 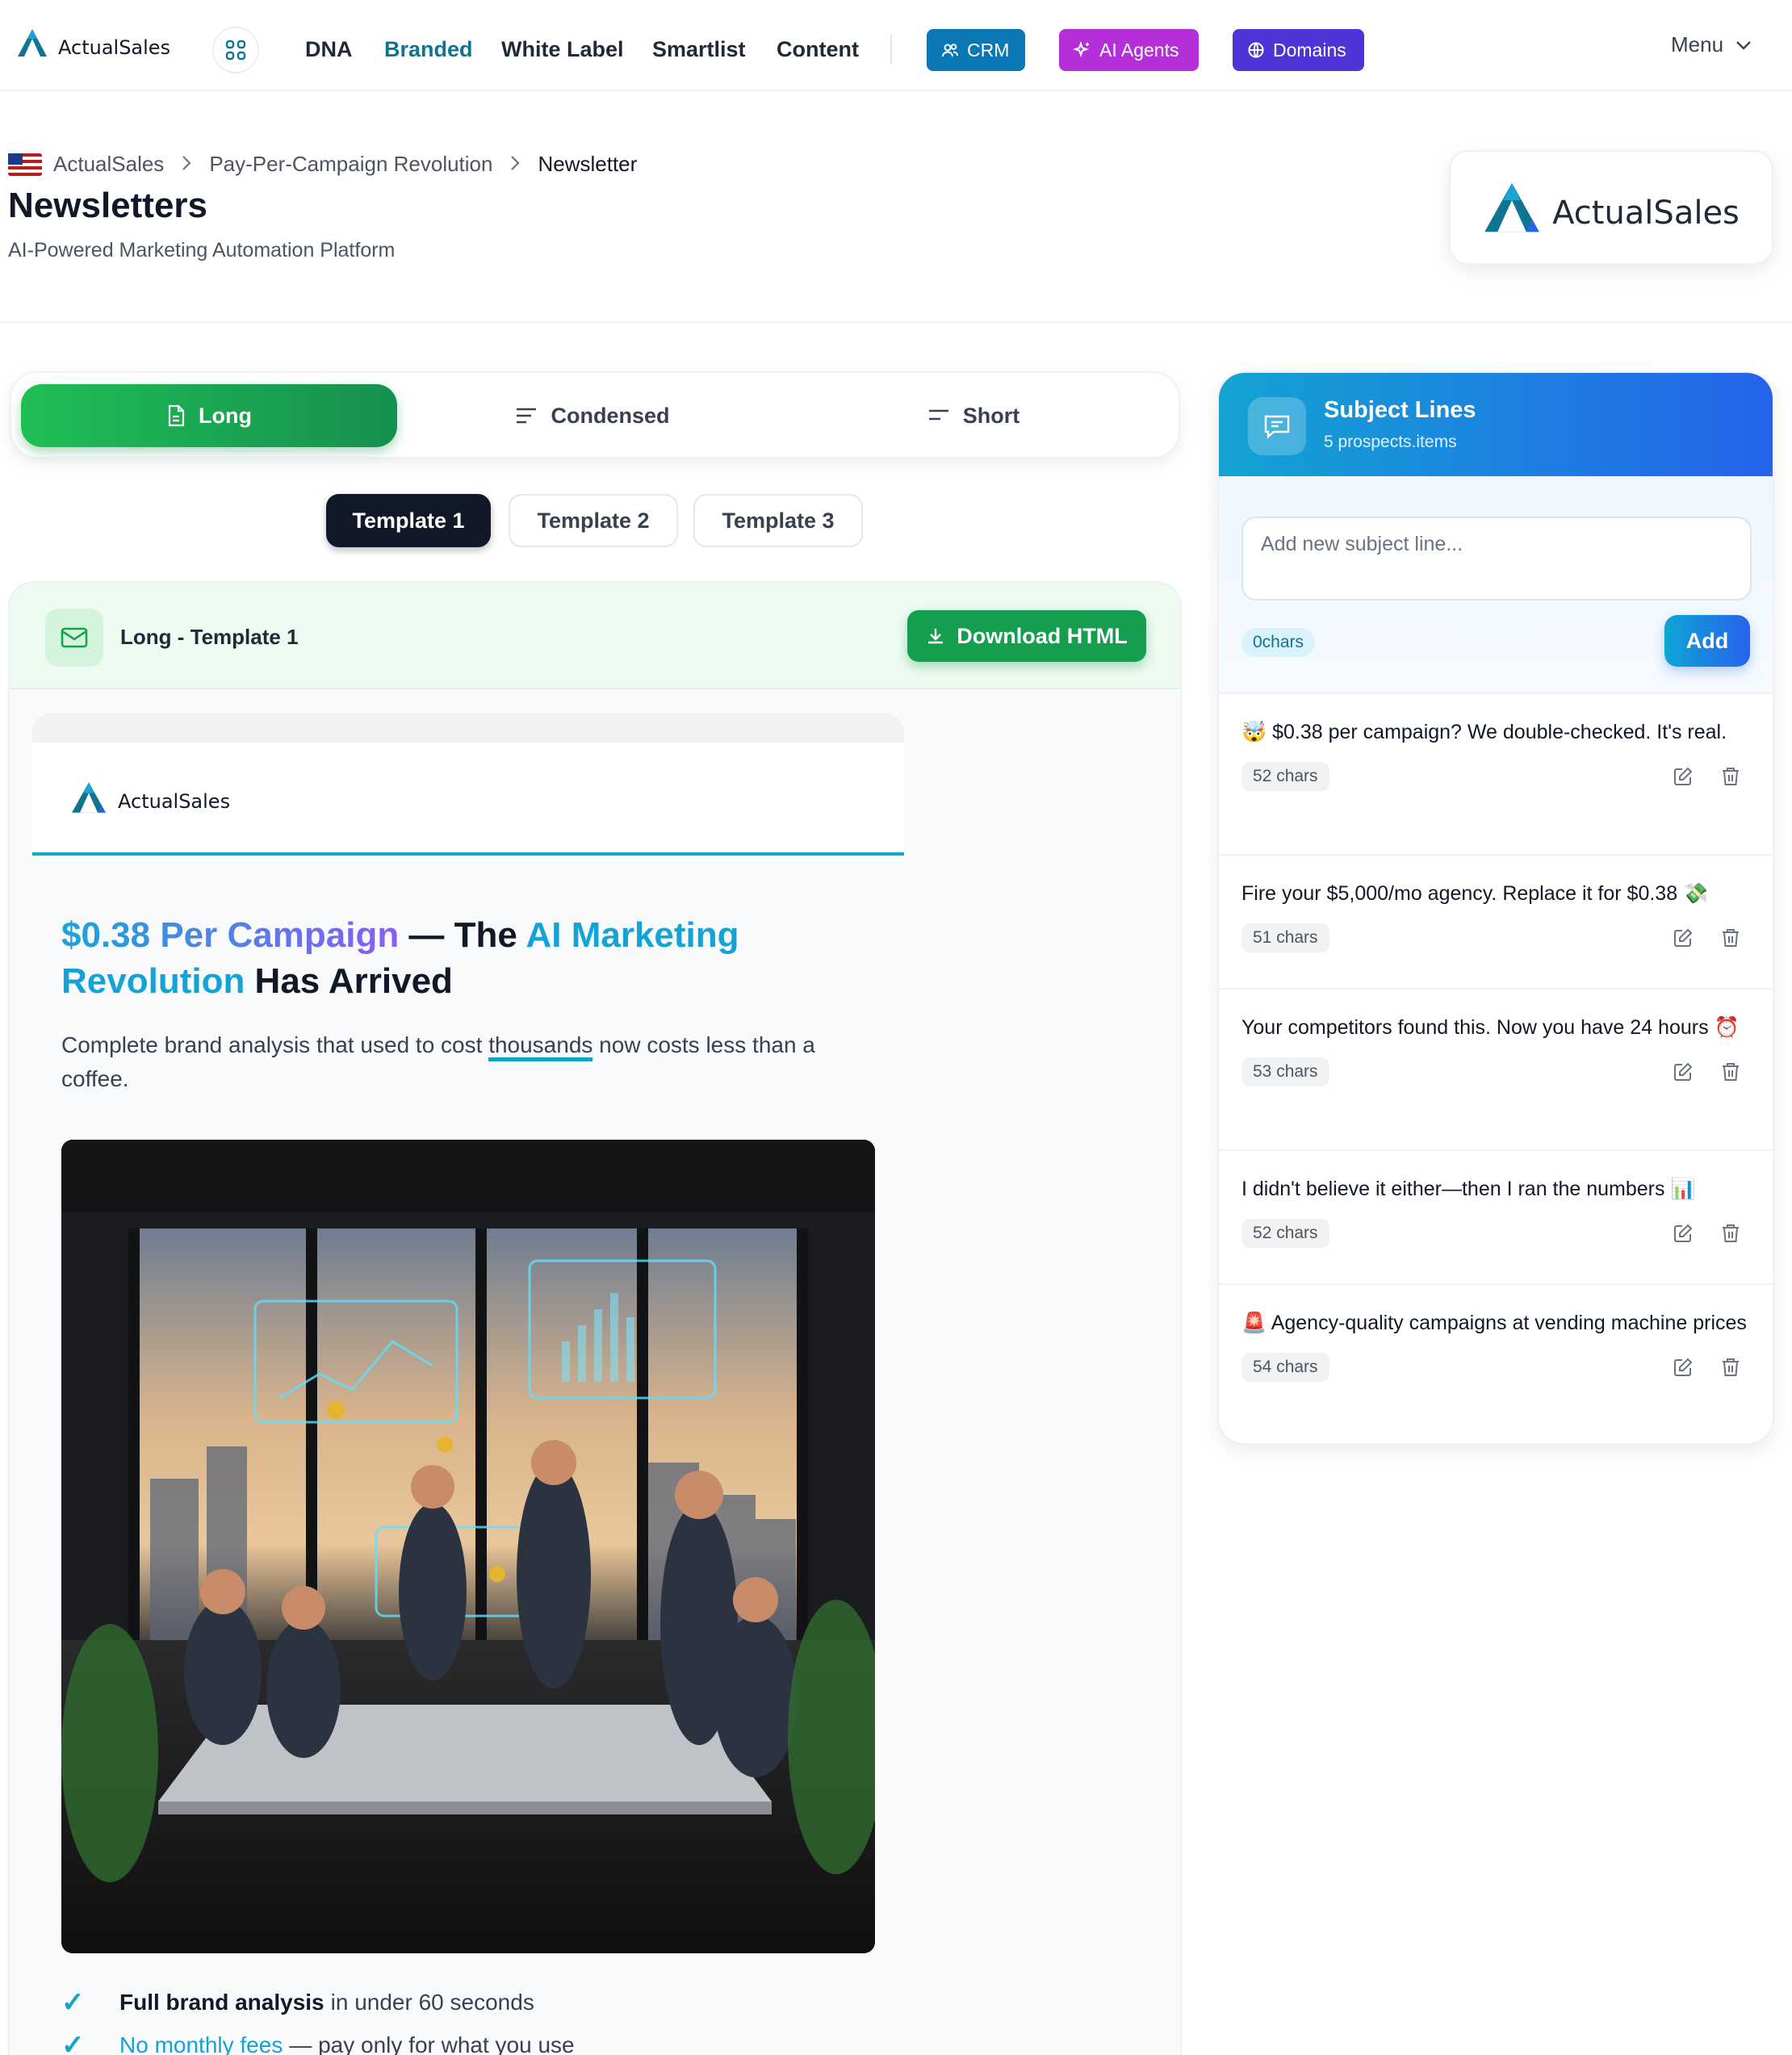 I want to click on preview-title: Long - Template 1, so click(x=210, y=637).